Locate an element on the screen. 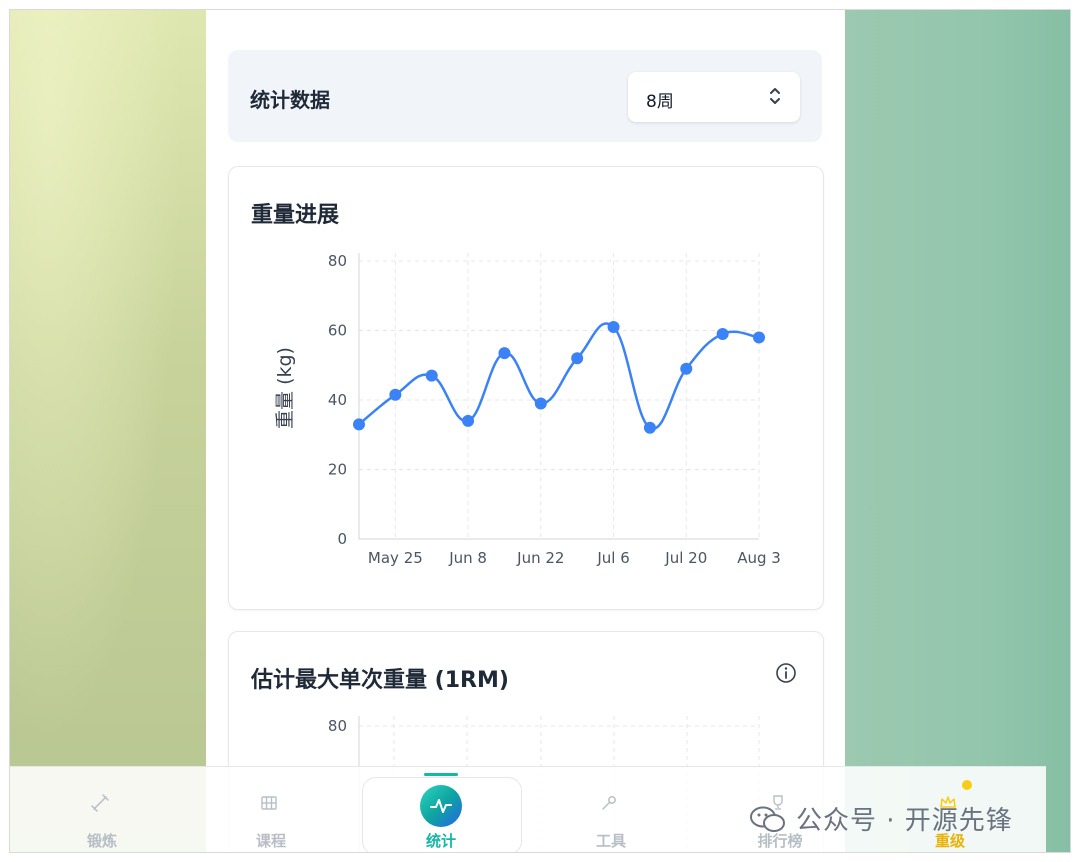  nav-item-stats: 统计 is located at coordinates (441, 809).